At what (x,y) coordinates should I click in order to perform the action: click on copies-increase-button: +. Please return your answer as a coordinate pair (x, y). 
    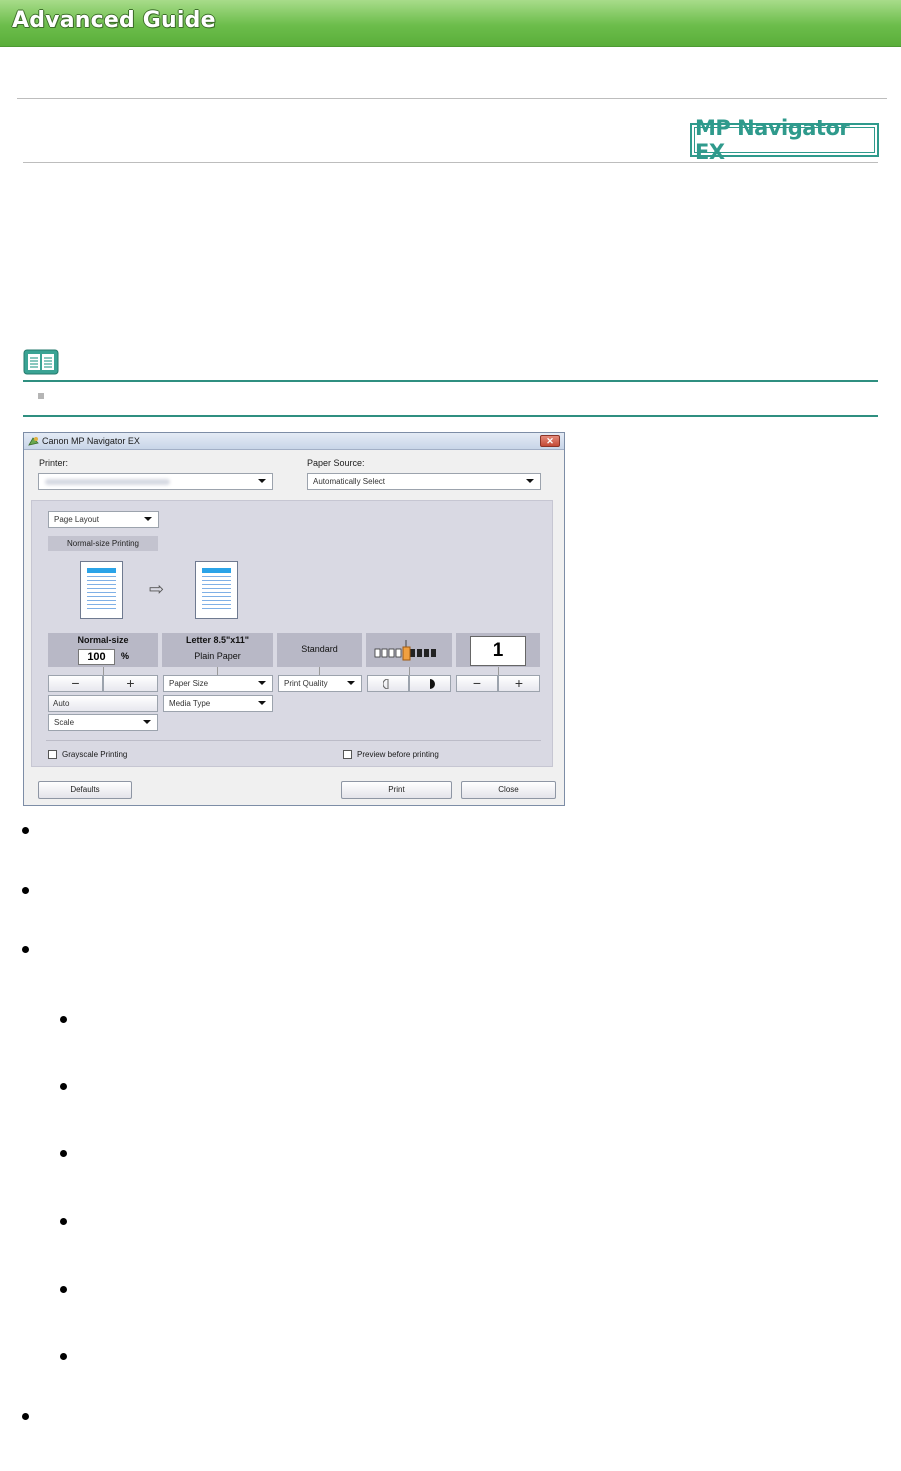
    Looking at the image, I should click on (519, 683).